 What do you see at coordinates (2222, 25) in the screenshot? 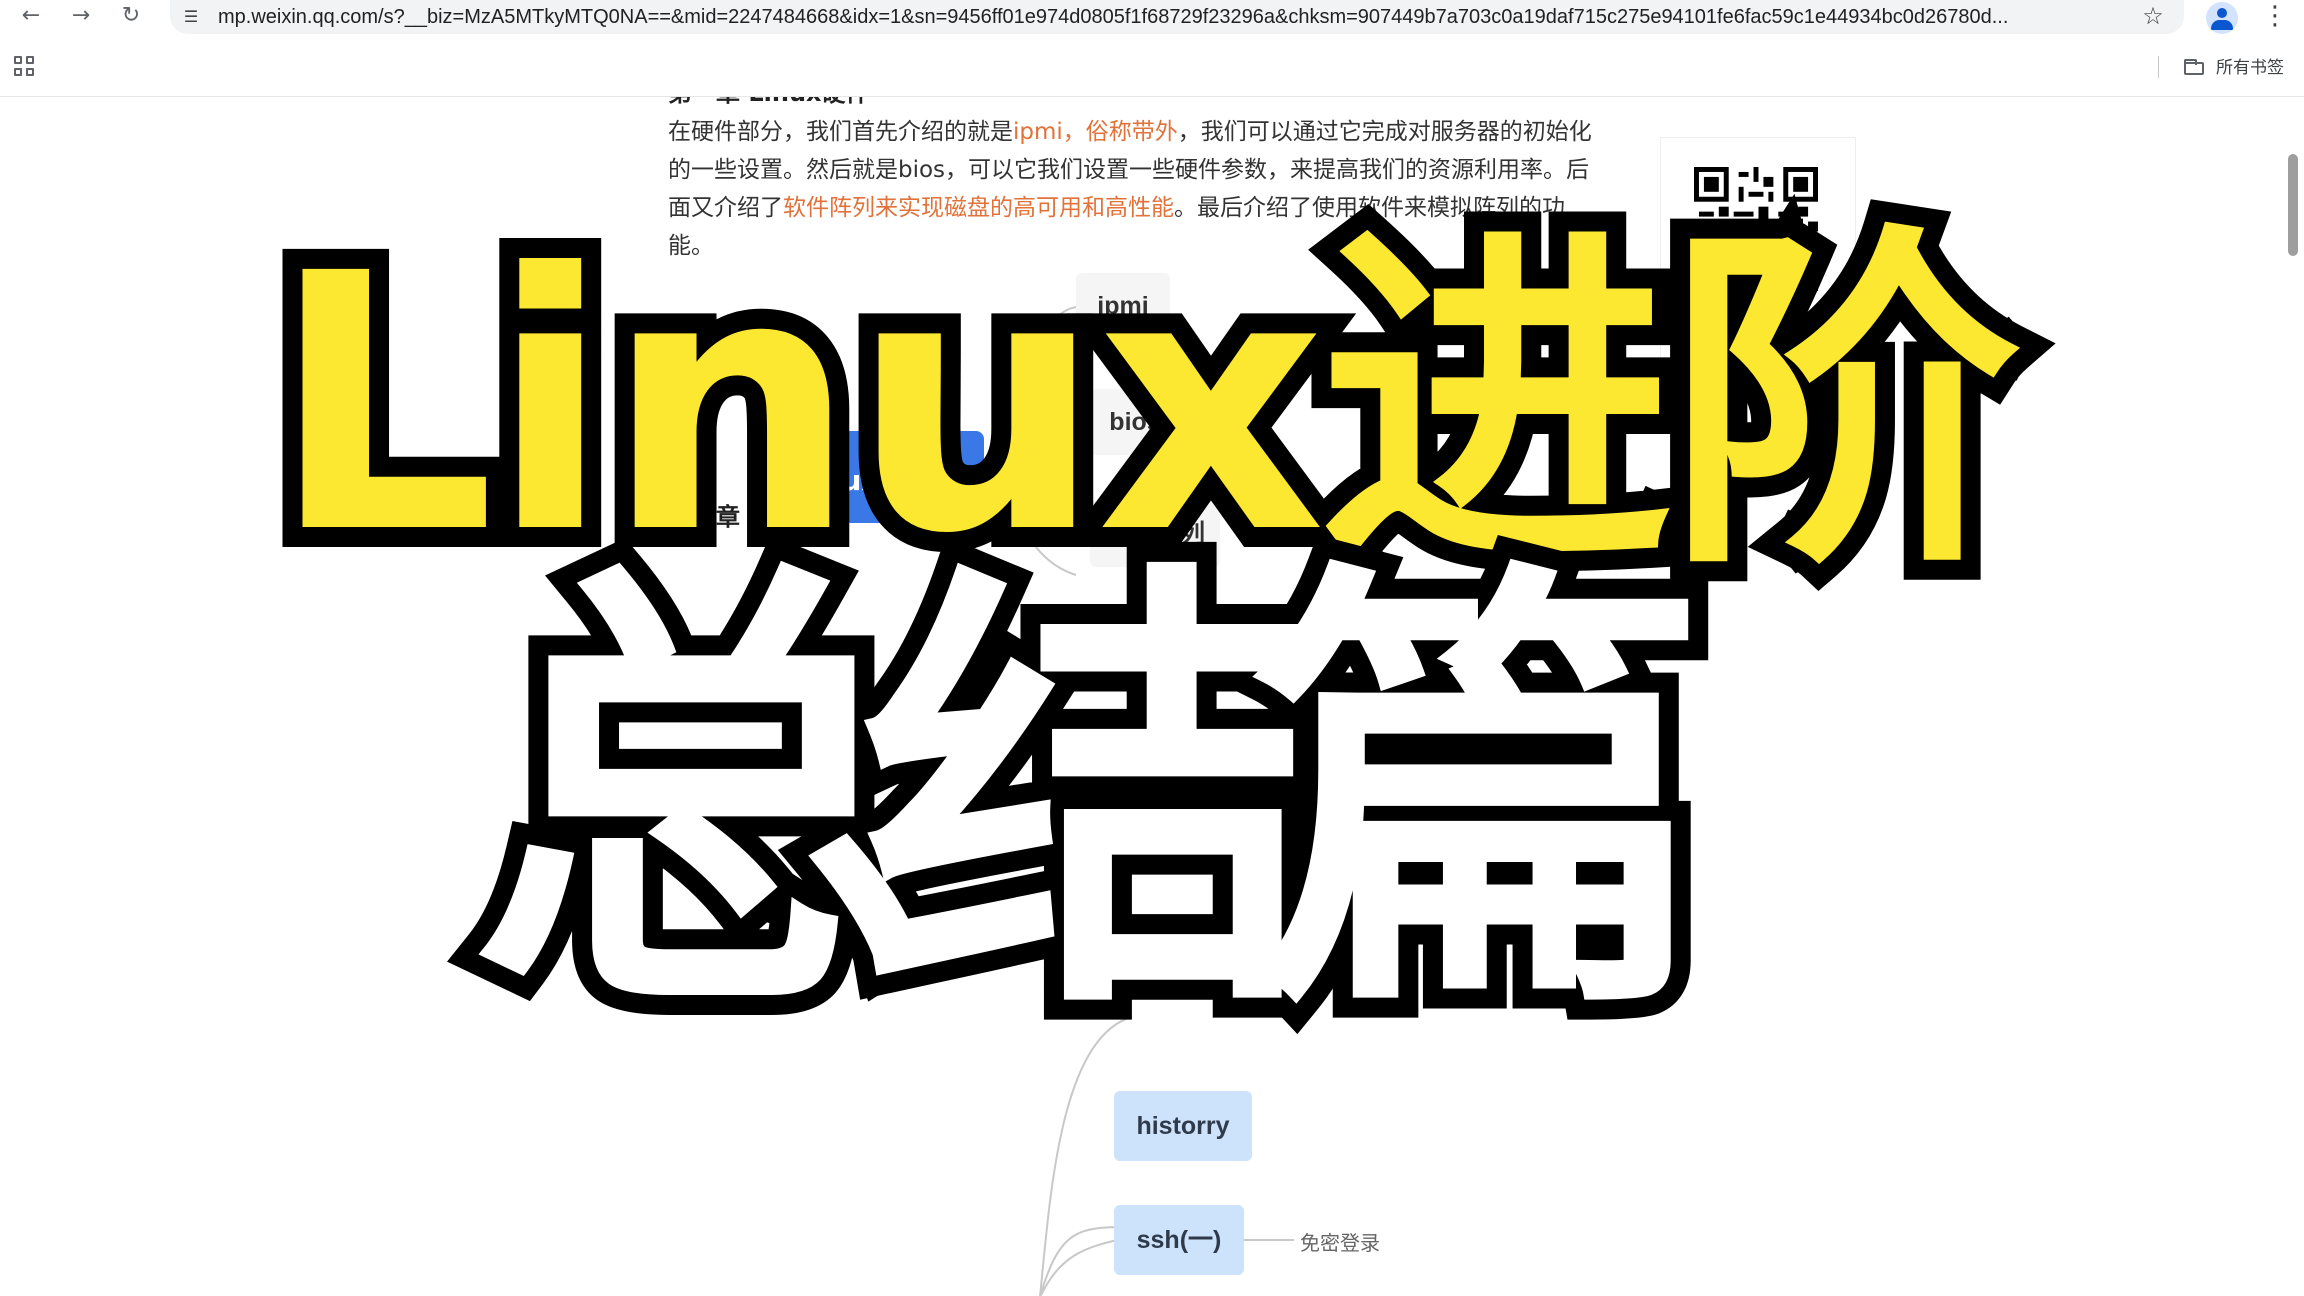
I see `profile-body` at bounding box center [2222, 25].